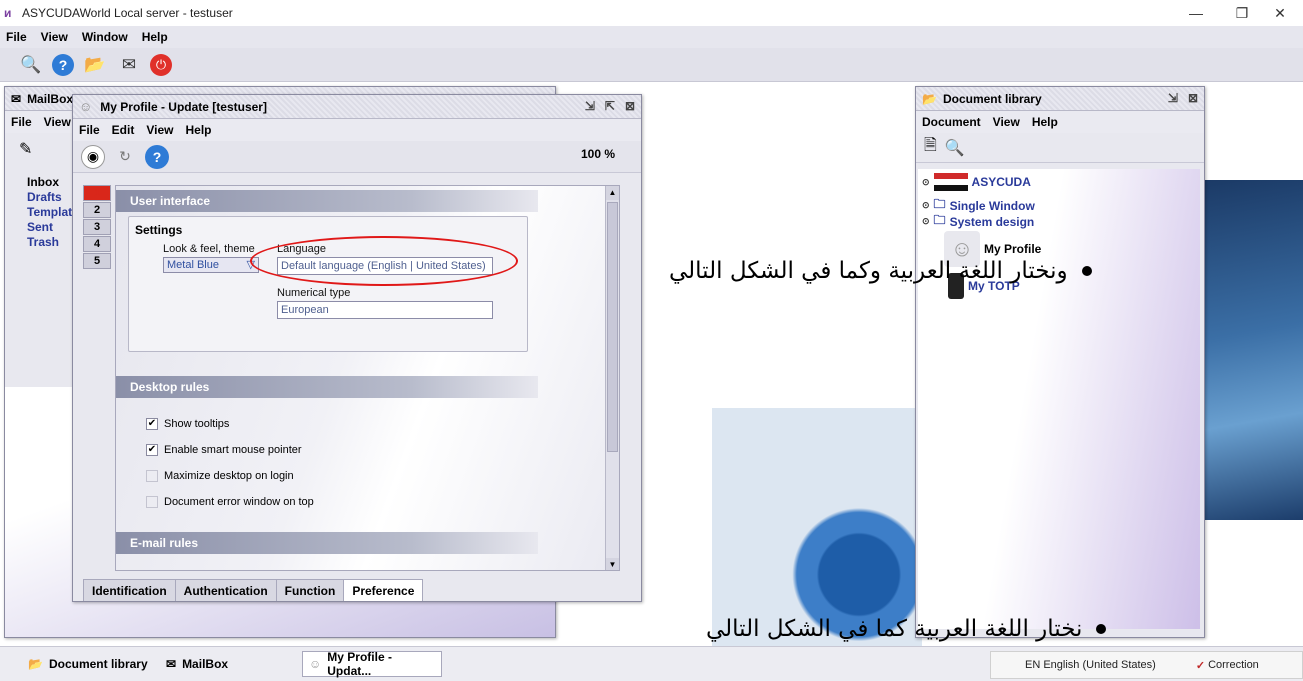 This screenshot has height=681, width=1303. I want to click on main-toolbar: 🔍 ? 📂 ✉ ⏻, so click(651, 65).